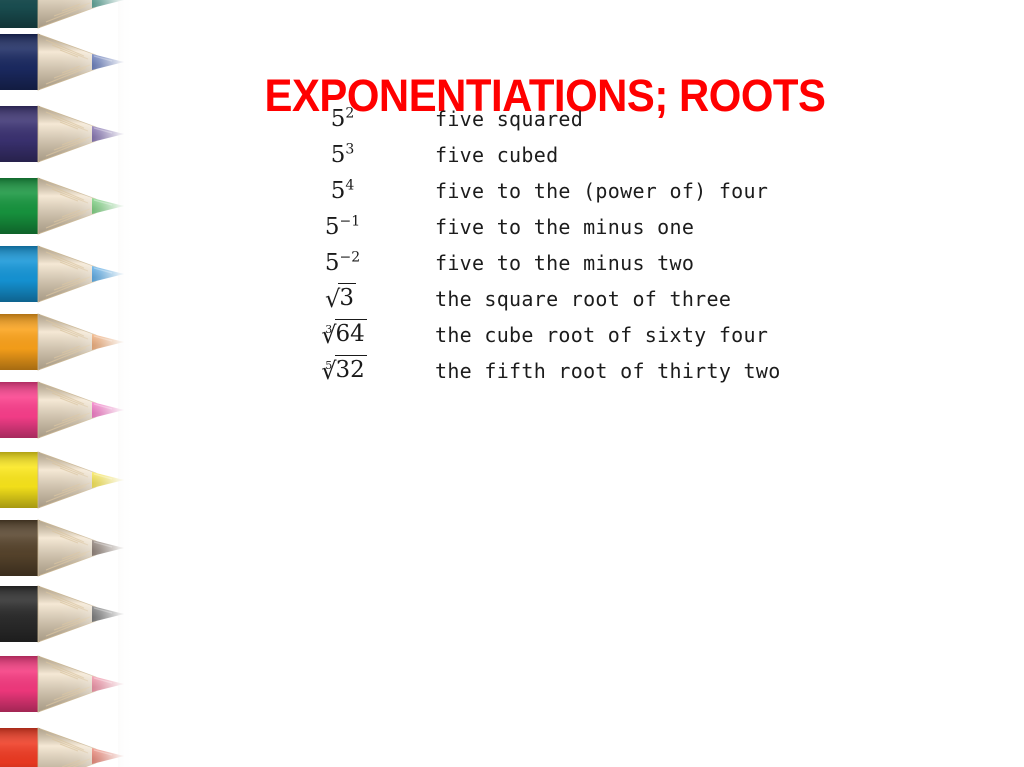 This screenshot has height=767, width=1024. Describe the element at coordinates (350, 185) in the screenshot. I see `exponent-superscript: 4` at that location.